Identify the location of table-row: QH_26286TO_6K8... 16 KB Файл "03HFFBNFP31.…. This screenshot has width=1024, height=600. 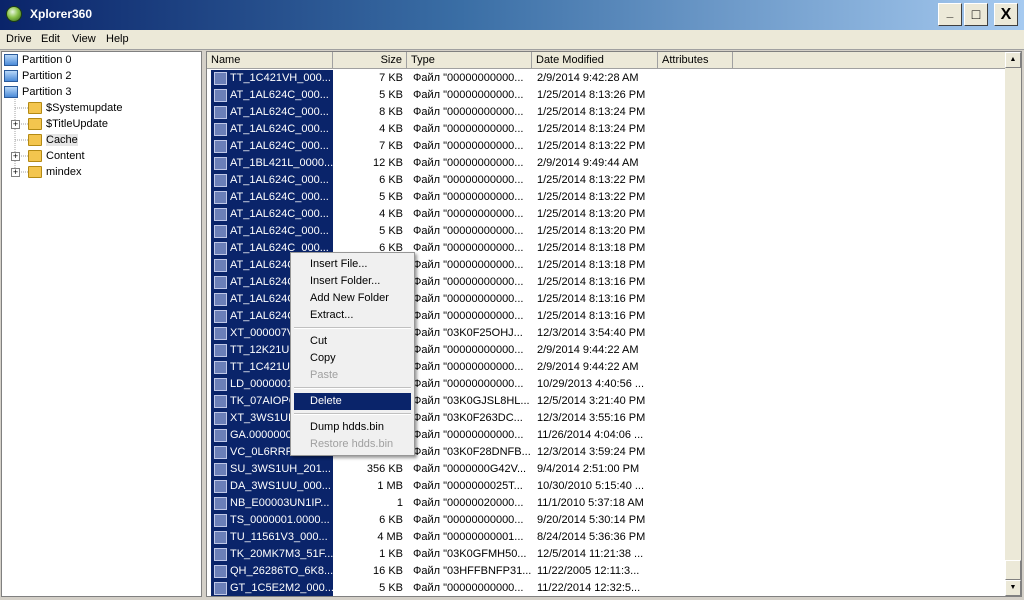
(607, 571).